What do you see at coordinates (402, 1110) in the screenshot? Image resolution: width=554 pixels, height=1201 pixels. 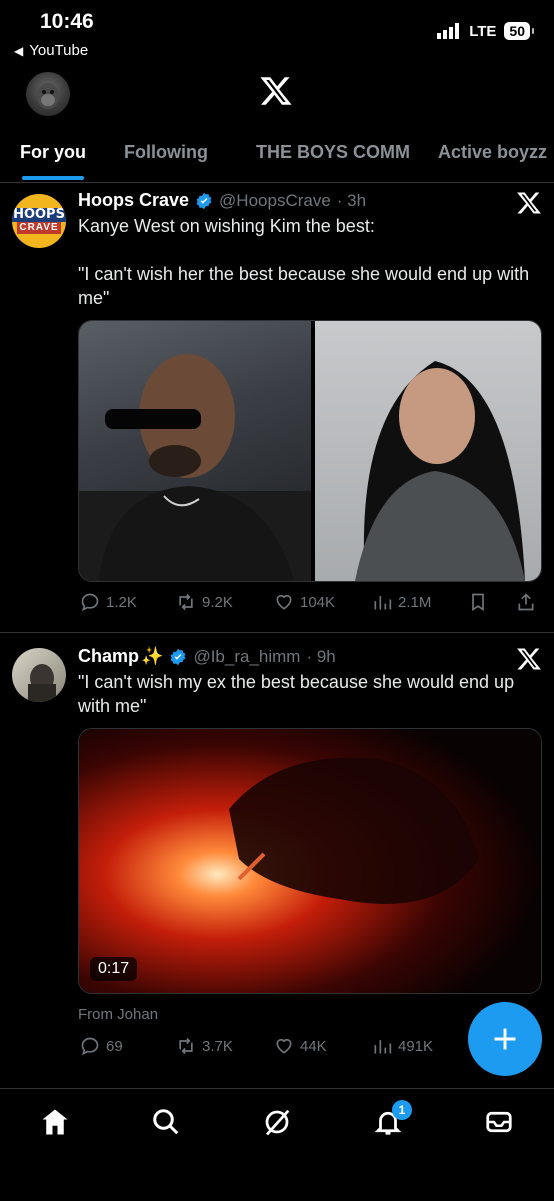 I see `notification-count-badge: 1` at bounding box center [402, 1110].